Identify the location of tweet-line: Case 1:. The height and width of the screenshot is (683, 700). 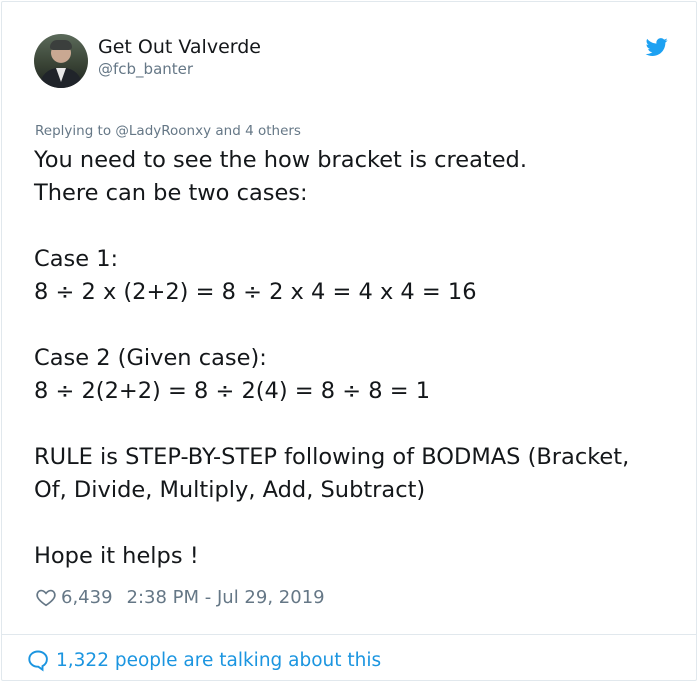
(76, 259).